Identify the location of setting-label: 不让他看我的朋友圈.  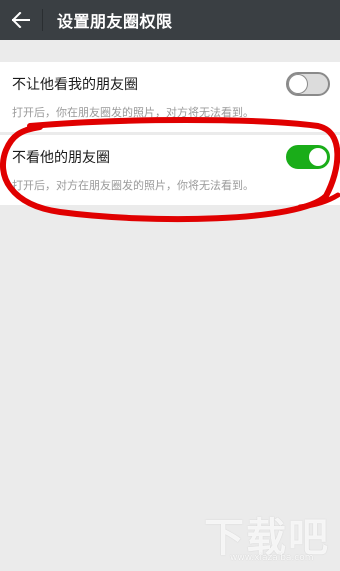
(75, 85).